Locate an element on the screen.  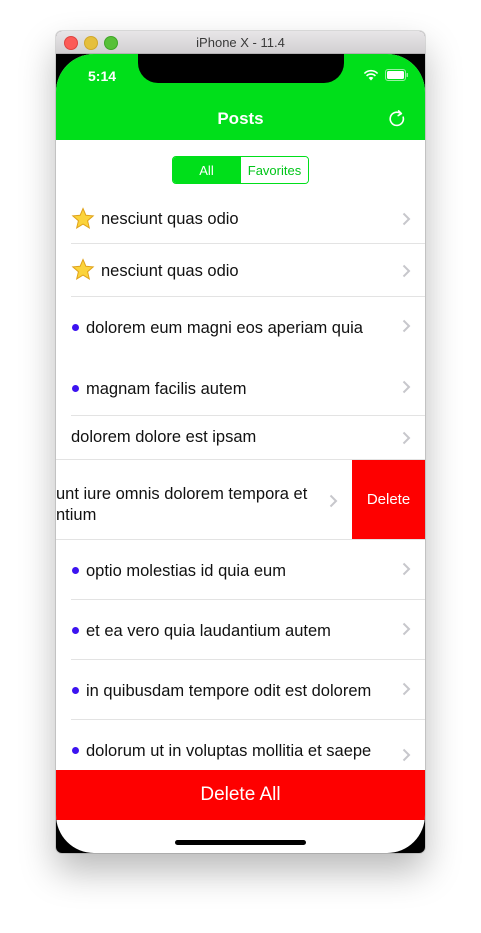
table-row: et ea vero quia laudantium autem is located at coordinates (240, 630).